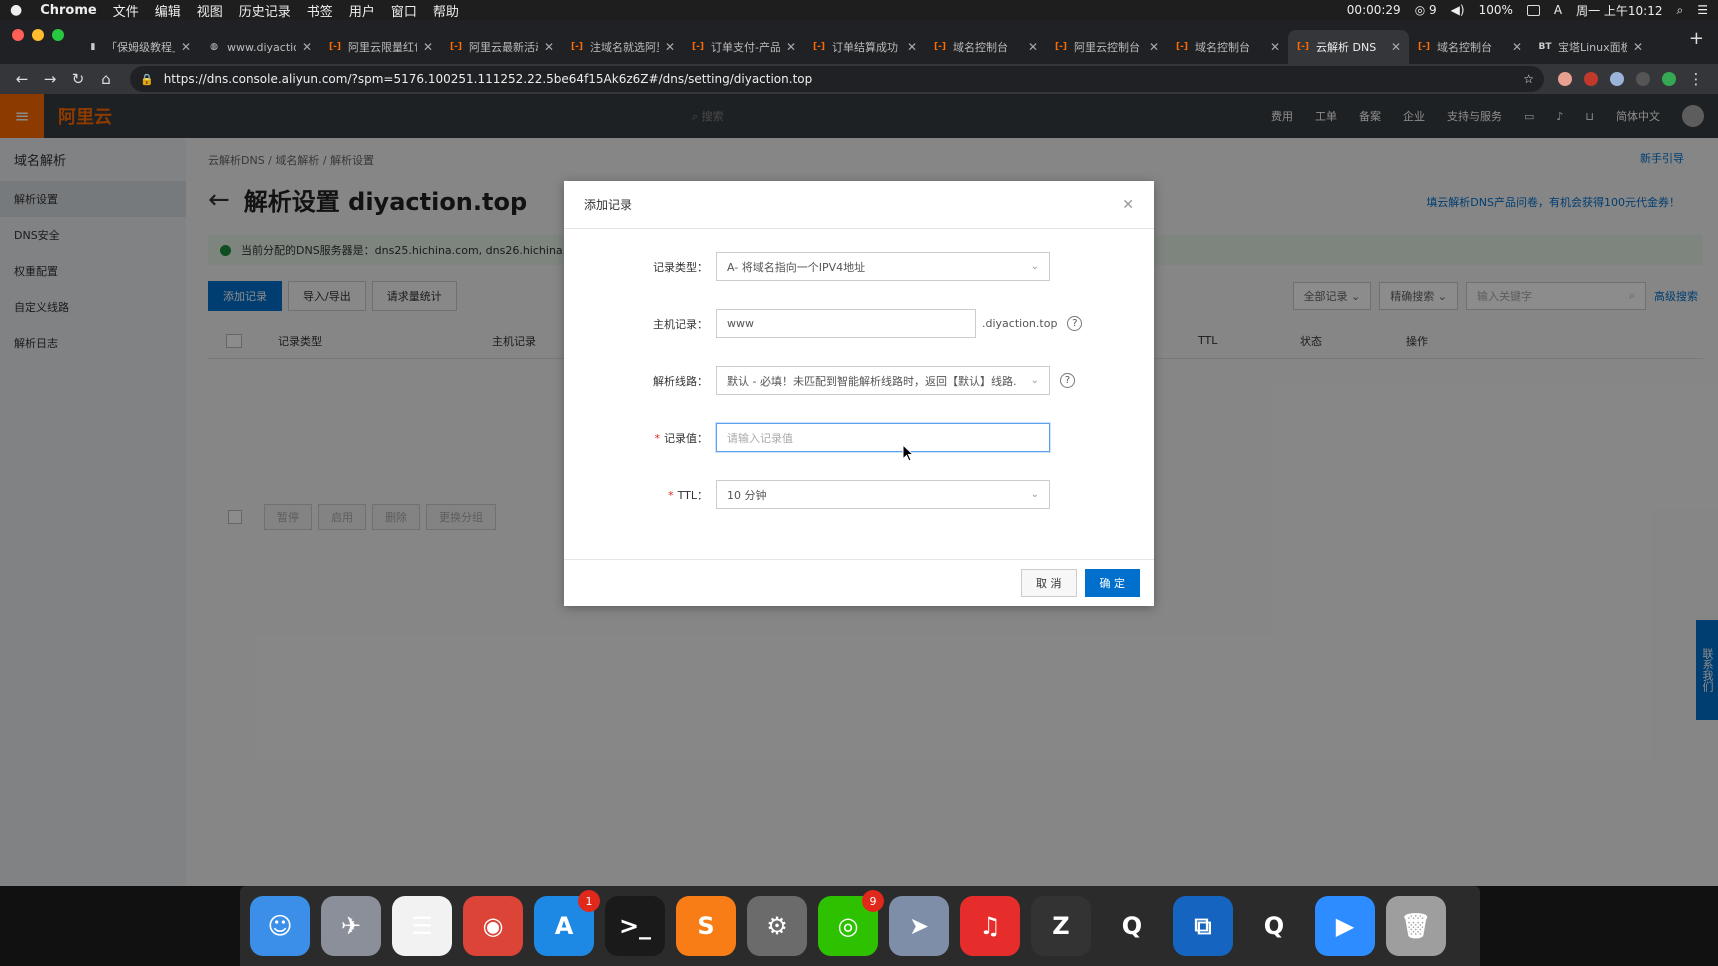  I want to click on zoom-icon: ▶, so click(1345, 926).